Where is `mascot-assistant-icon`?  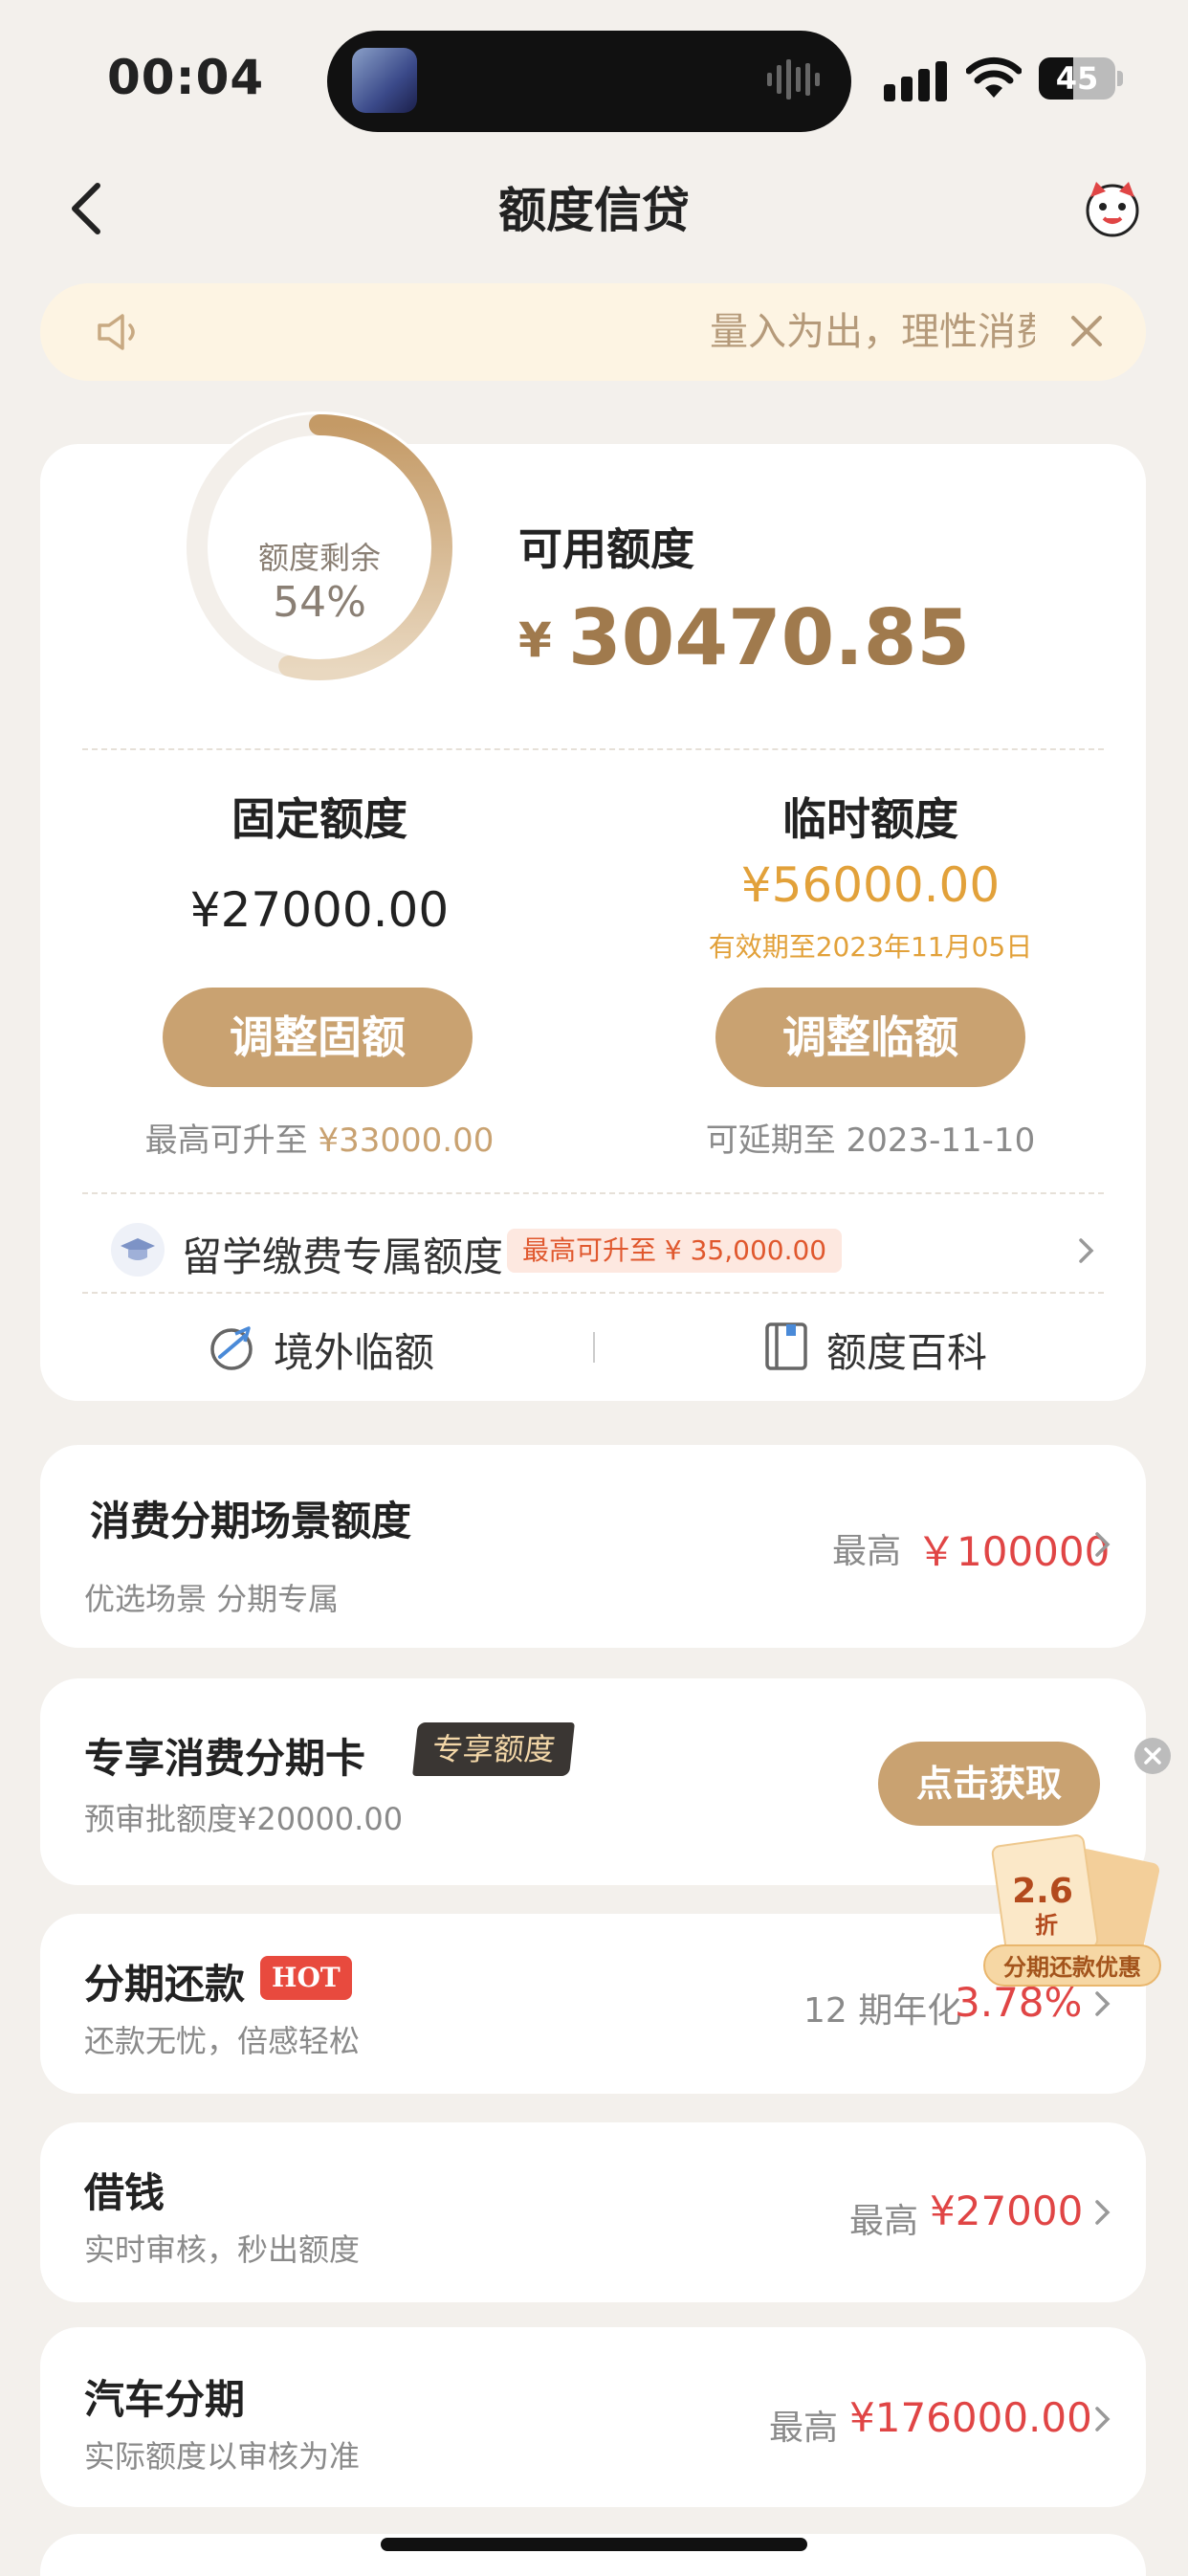
mascot-assistant-icon is located at coordinates (1112, 207).